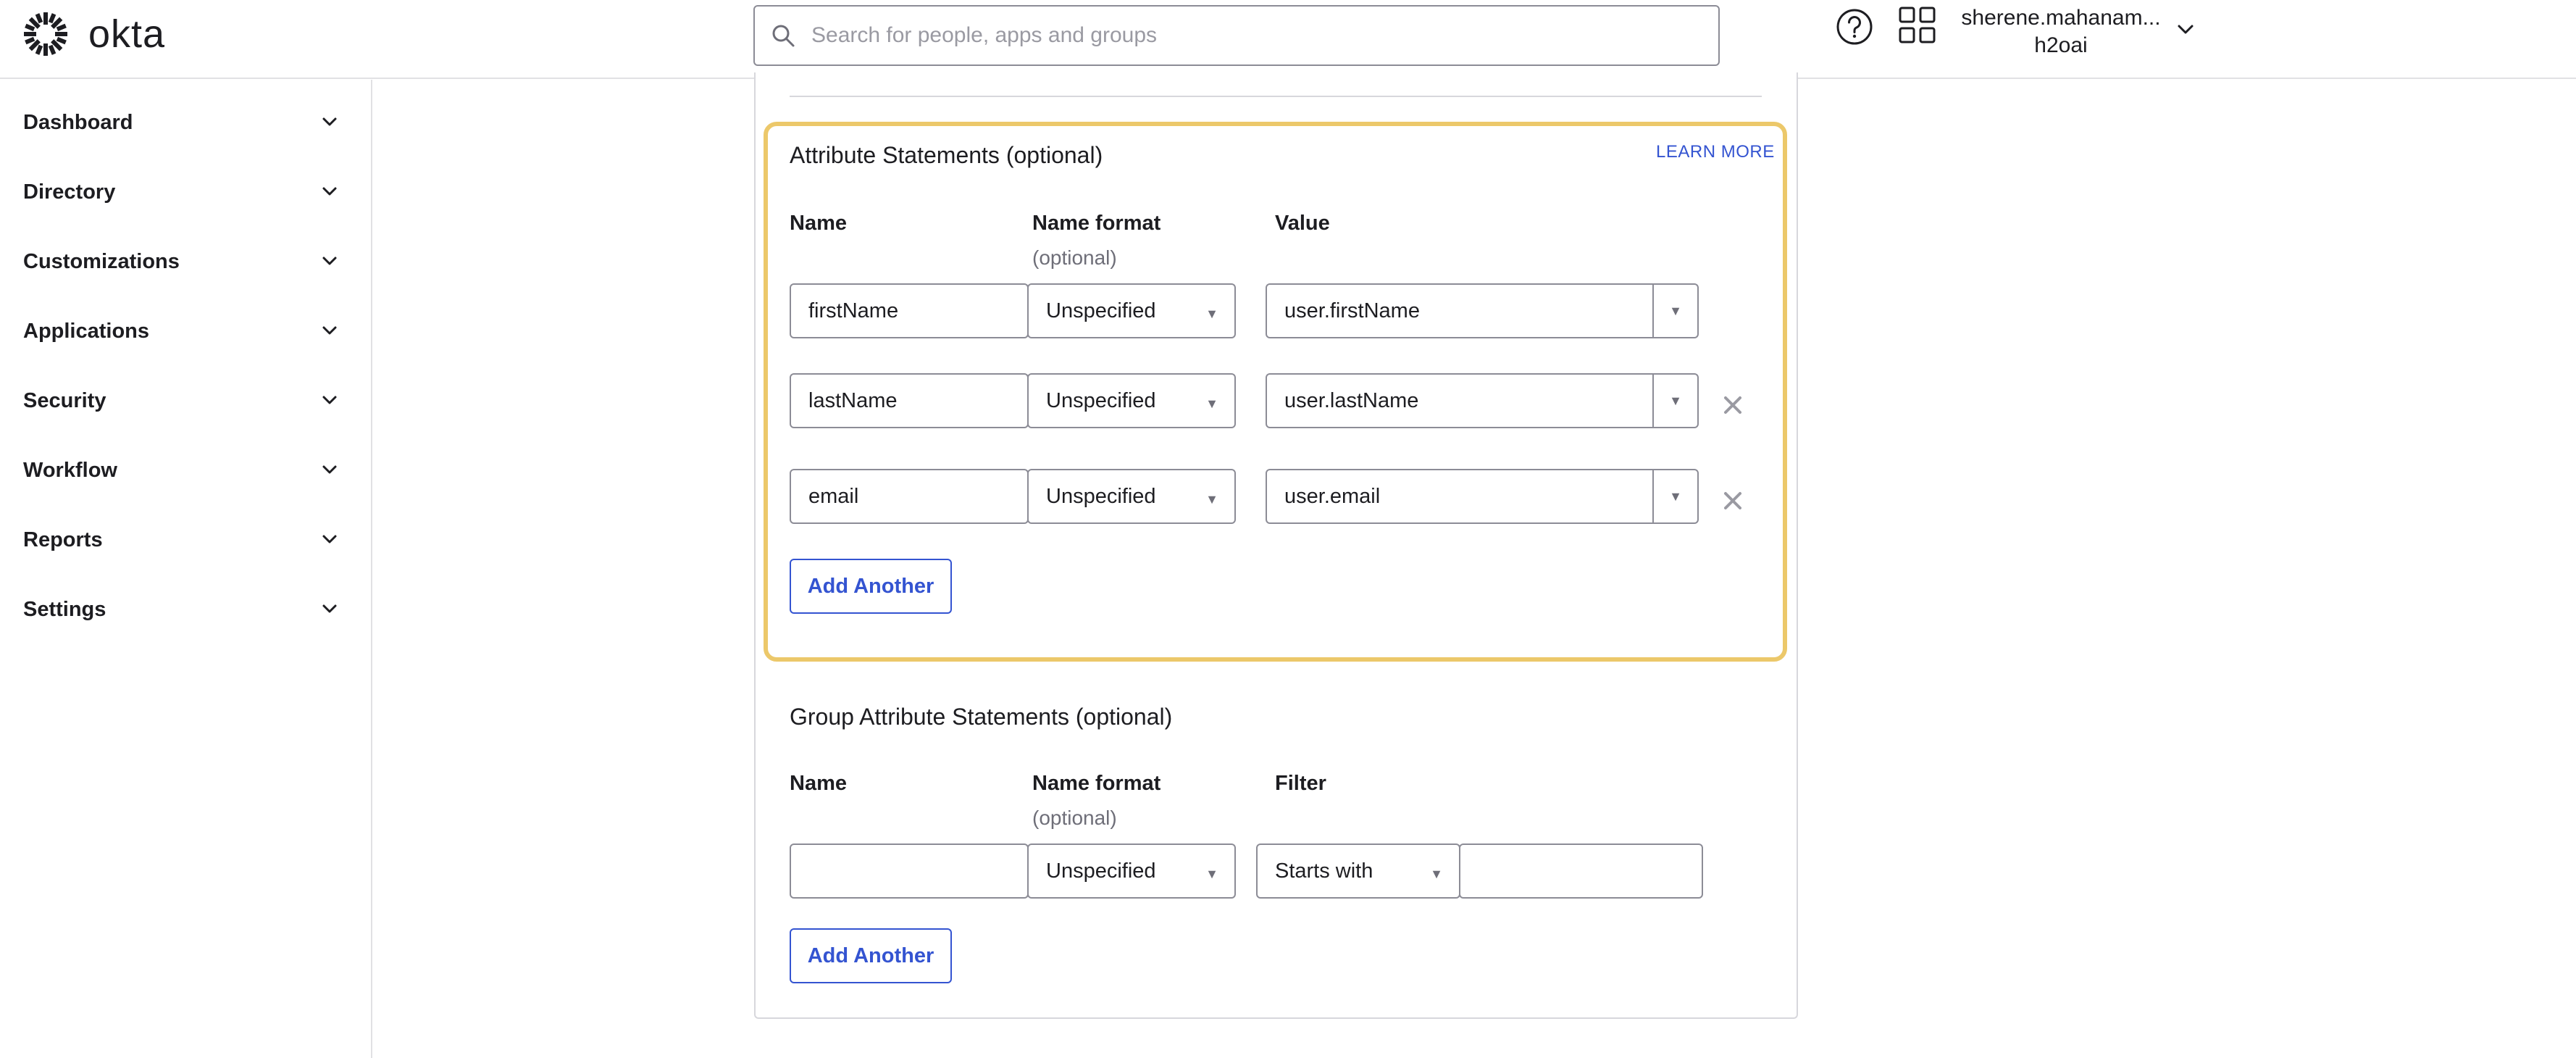  What do you see at coordinates (2061, 45) in the screenshot?
I see `user-org: h2oai` at bounding box center [2061, 45].